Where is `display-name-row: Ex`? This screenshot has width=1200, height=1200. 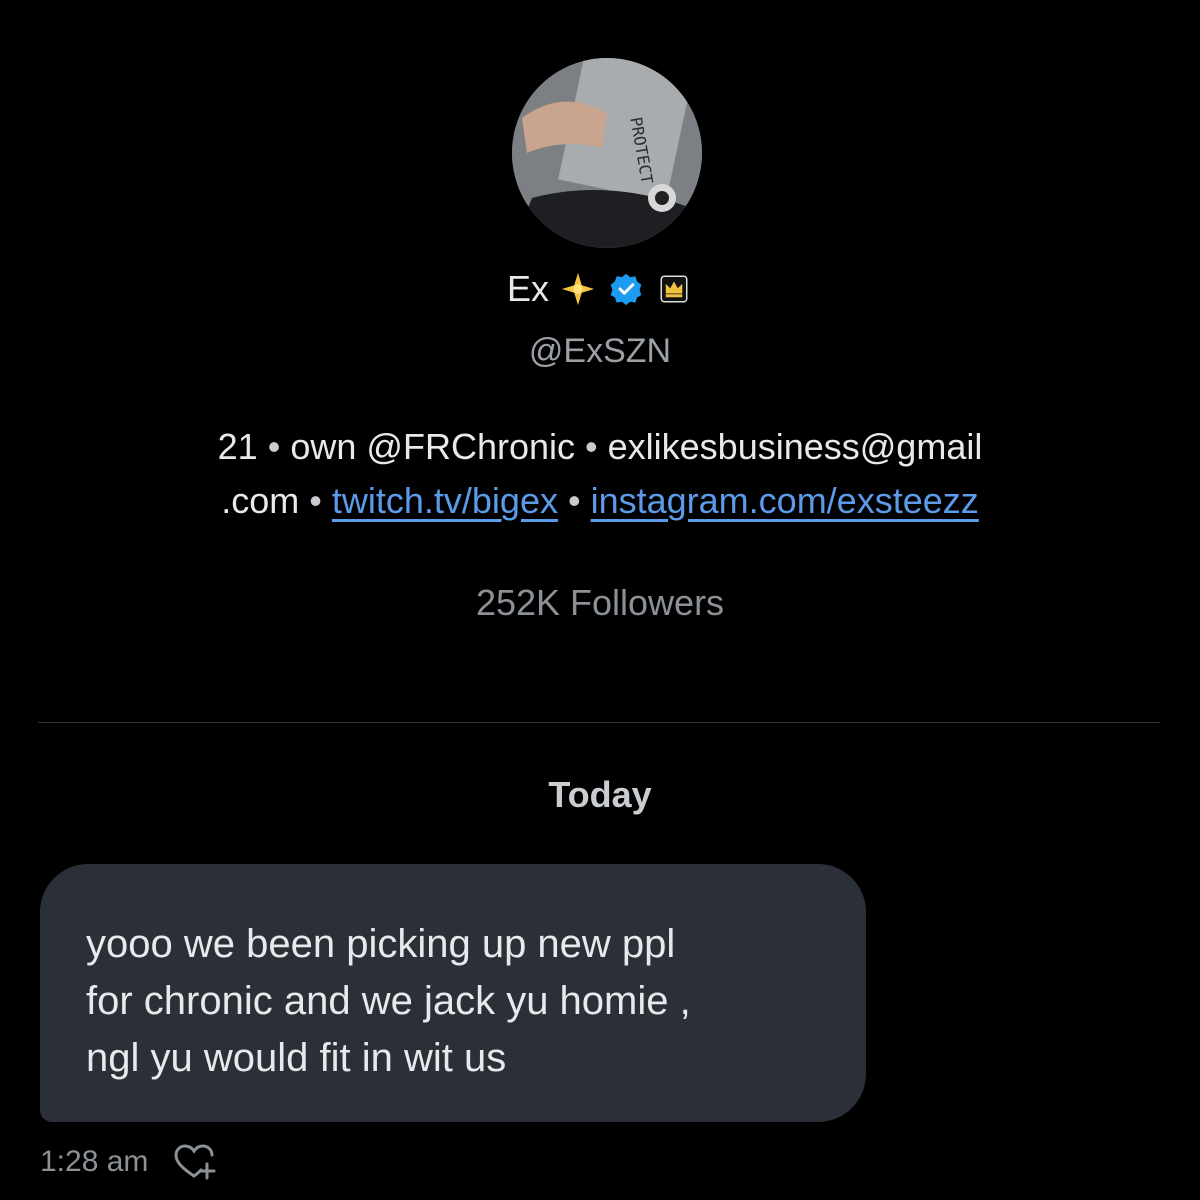
display-name-row: Ex is located at coordinates (600, 289).